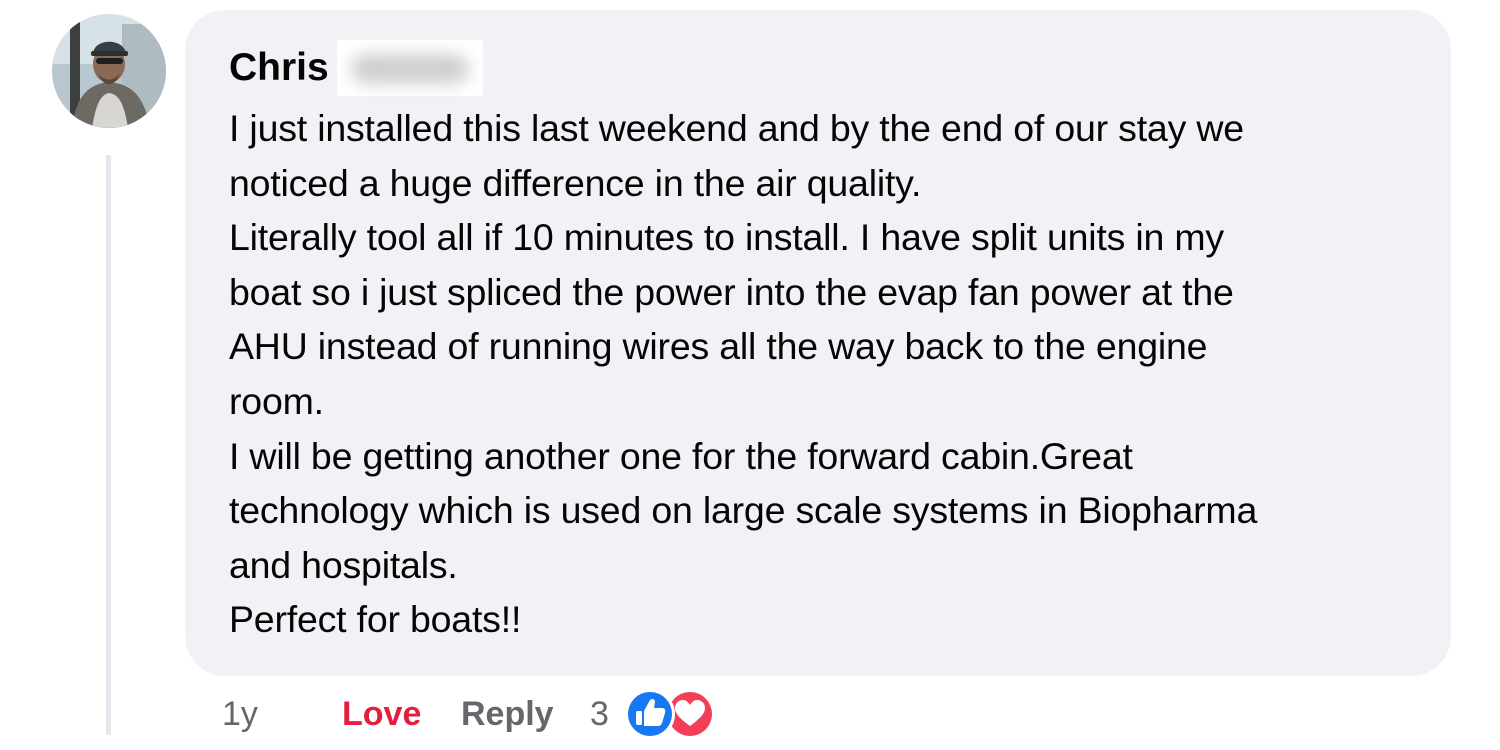  I want to click on comment-actions: 1y Love Reply 3, so click(750, 713).